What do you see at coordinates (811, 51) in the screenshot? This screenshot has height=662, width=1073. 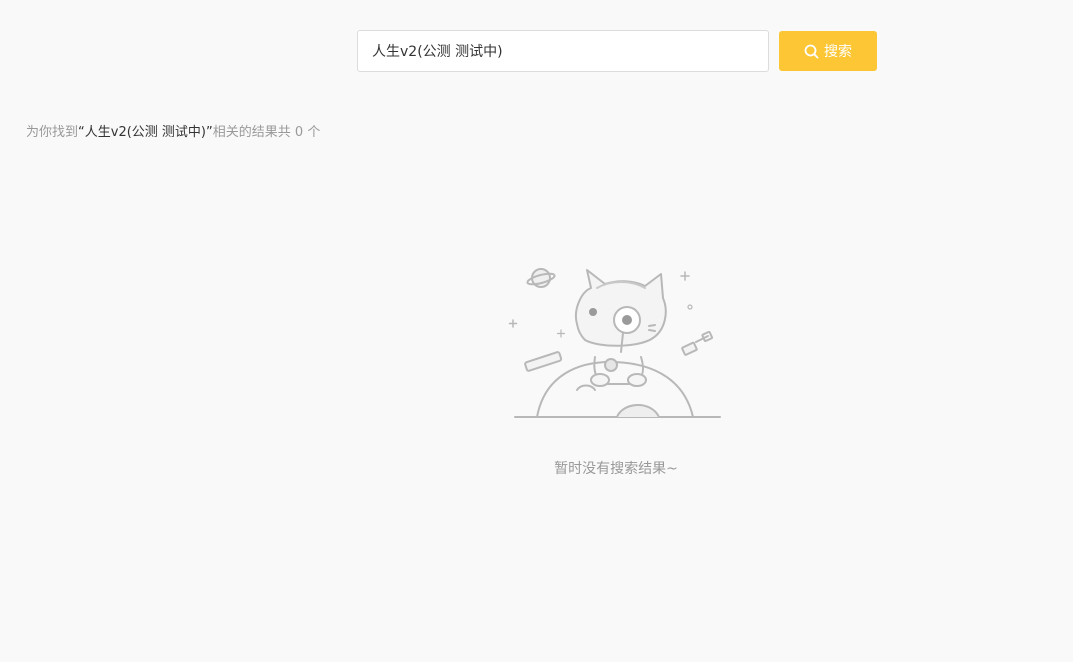 I see `search-icon` at bounding box center [811, 51].